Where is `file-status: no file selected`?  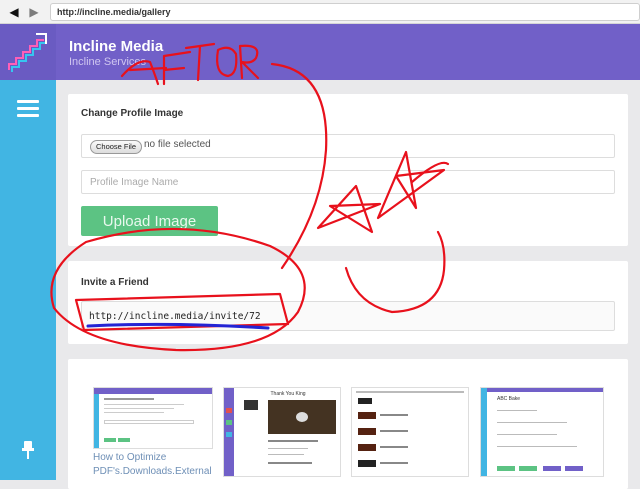
file-status: no file selected is located at coordinates (177, 144).